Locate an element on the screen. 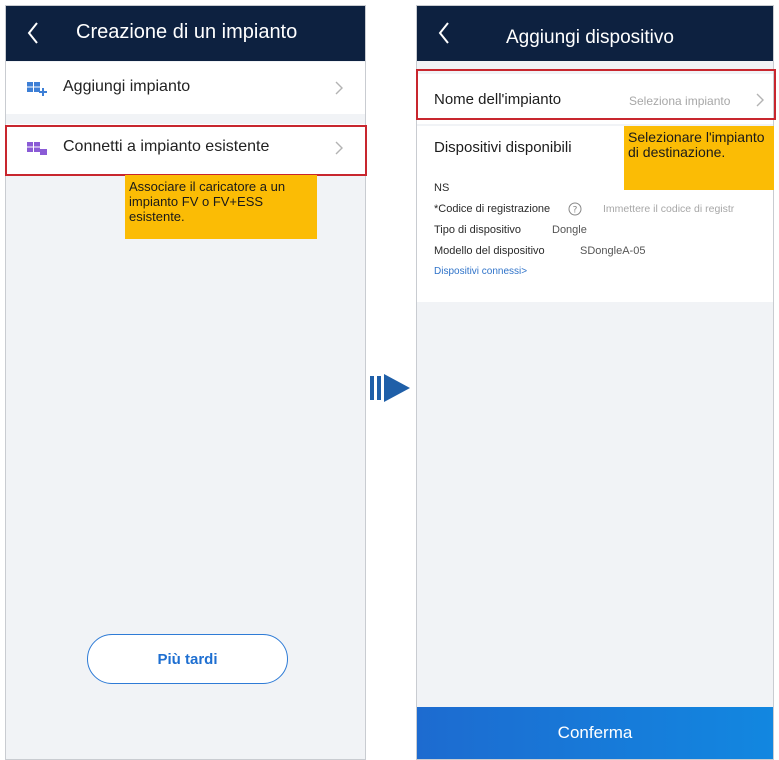 This screenshot has width=779, height=760. header-bar: Aggiungi dispositivo is located at coordinates (595, 33).